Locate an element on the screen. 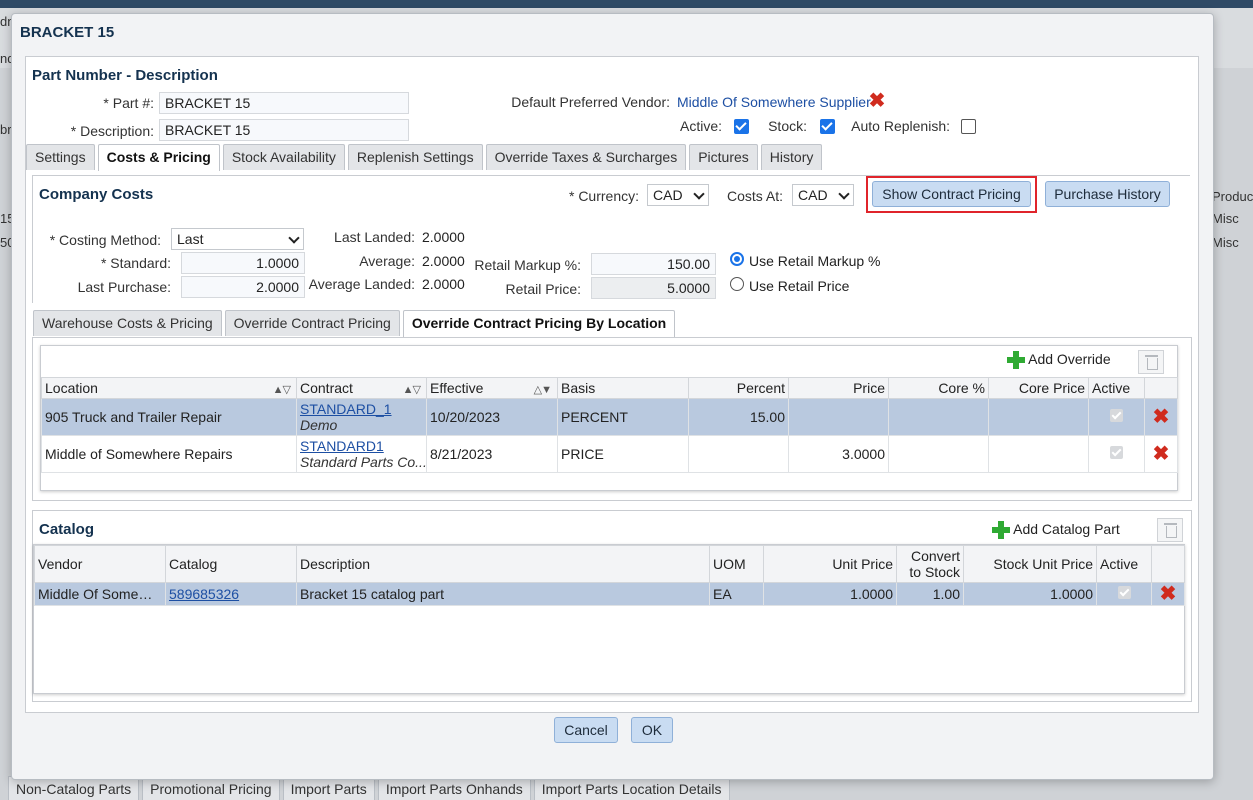 Image resolution: width=1253 pixels, height=800 pixels. use-retail-price-radio is located at coordinates (737, 284).